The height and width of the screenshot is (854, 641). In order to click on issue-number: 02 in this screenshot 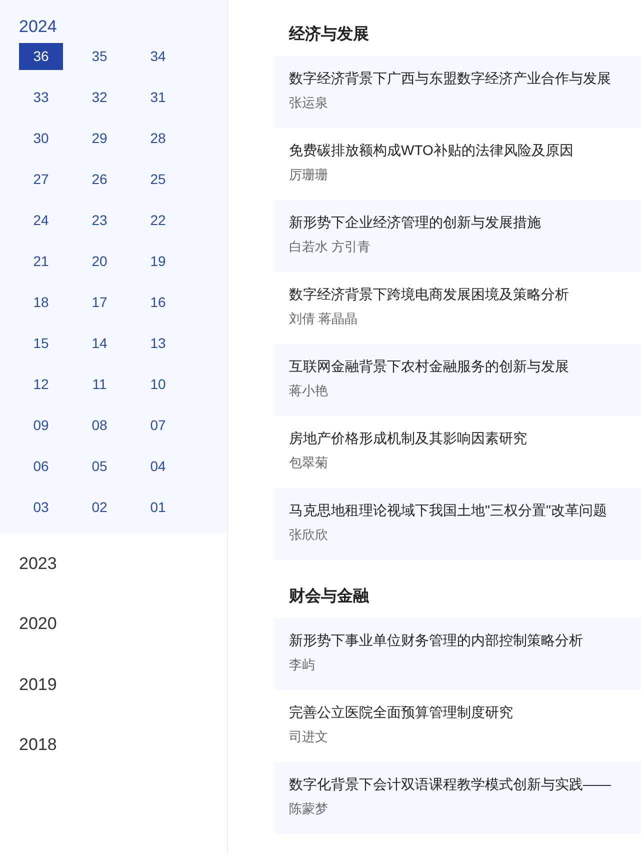, I will do `click(100, 507)`.